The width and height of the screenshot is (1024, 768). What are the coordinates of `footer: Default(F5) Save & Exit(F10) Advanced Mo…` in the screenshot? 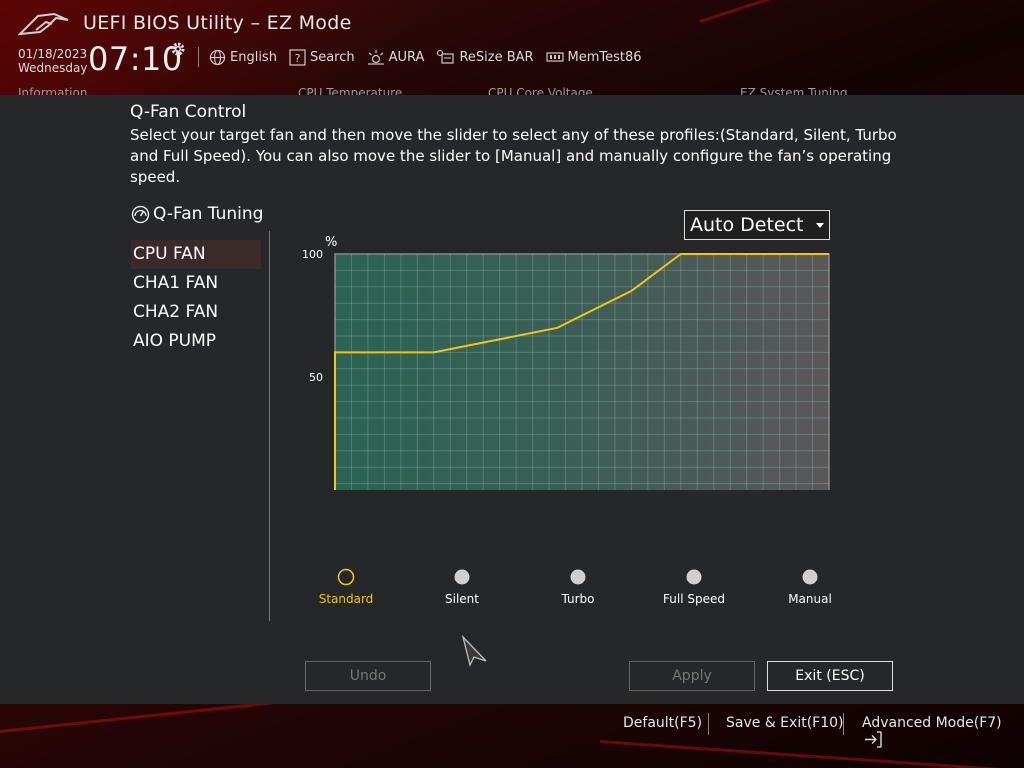 It's located at (512, 736).